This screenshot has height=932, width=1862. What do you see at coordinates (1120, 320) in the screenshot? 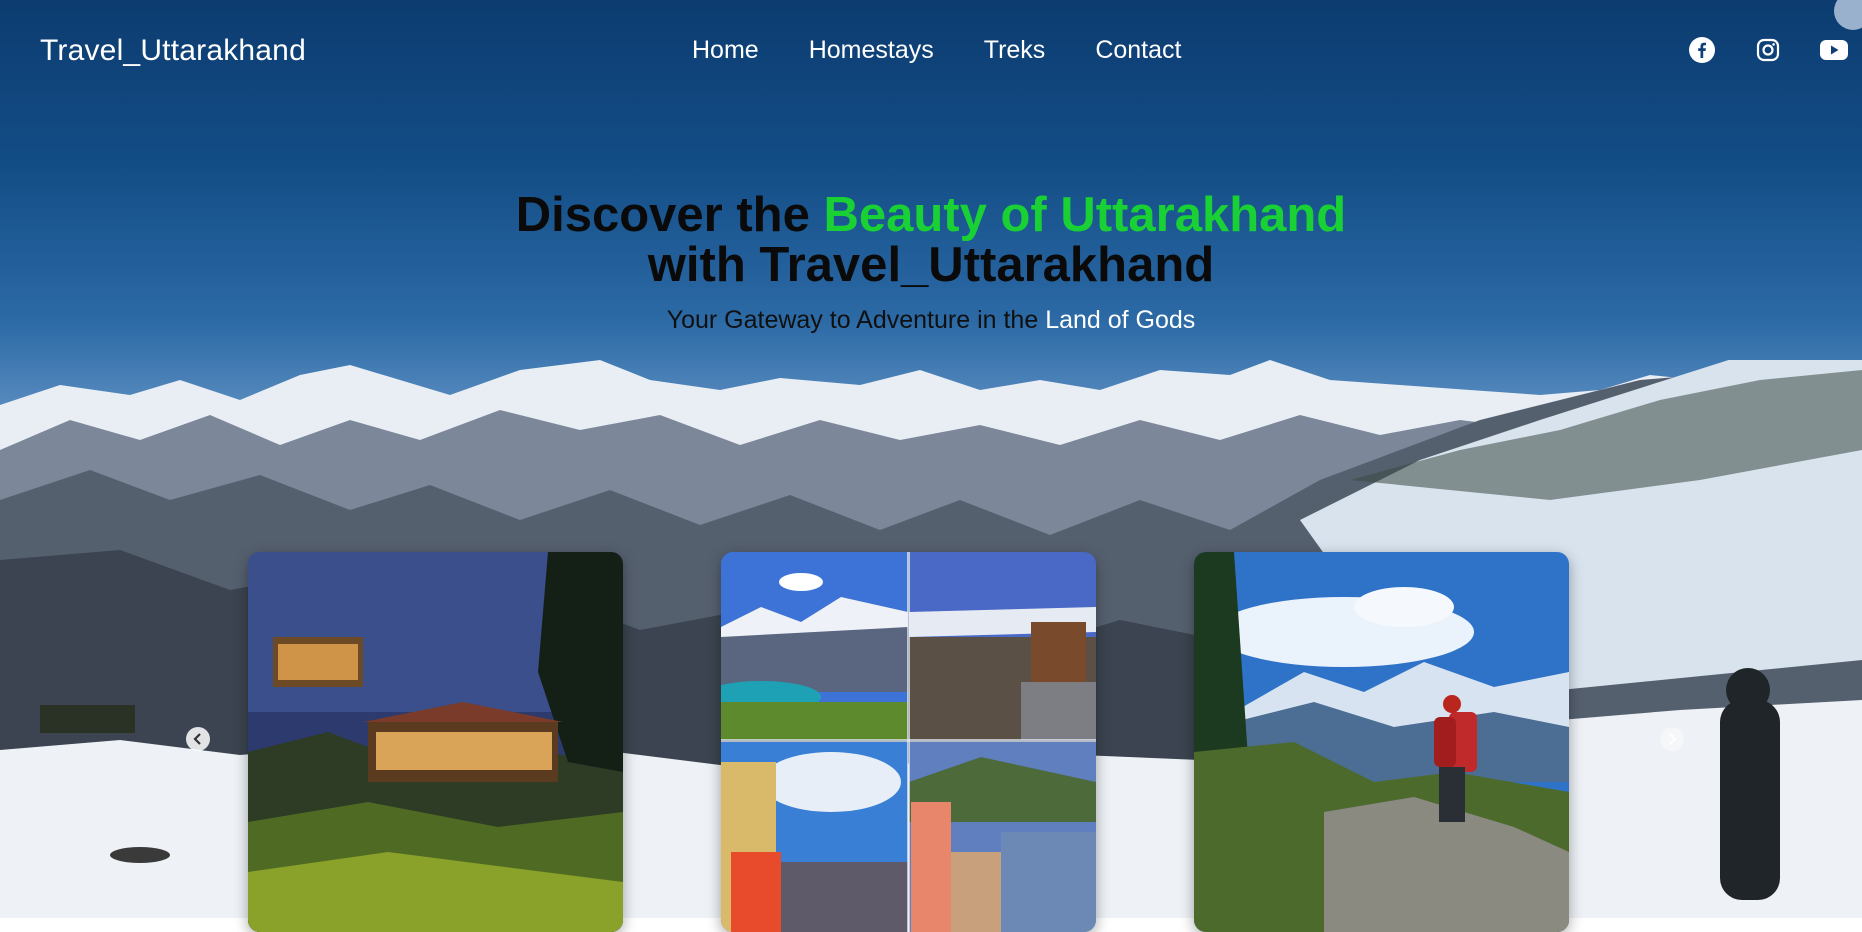
I see `tagline-accent: Land of Gods` at bounding box center [1120, 320].